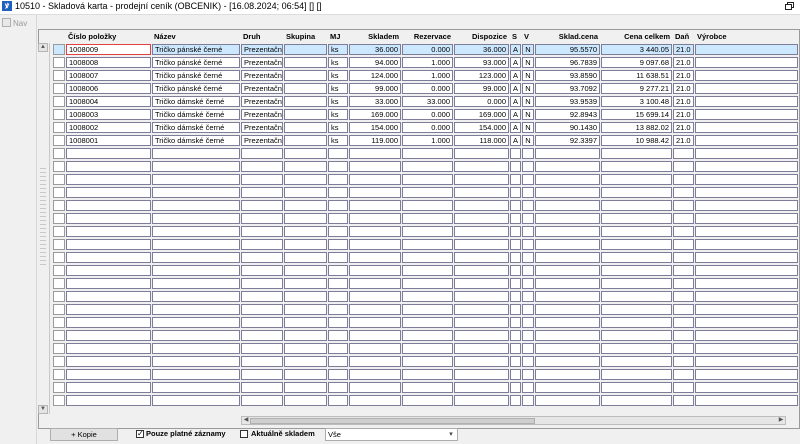 The height and width of the screenshot is (444, 800). What do you see at coordinates (513, 420) in the screenshot?
I see `horizontal-scrollbar: ◀ ▶` at bounding box center [513, 420].